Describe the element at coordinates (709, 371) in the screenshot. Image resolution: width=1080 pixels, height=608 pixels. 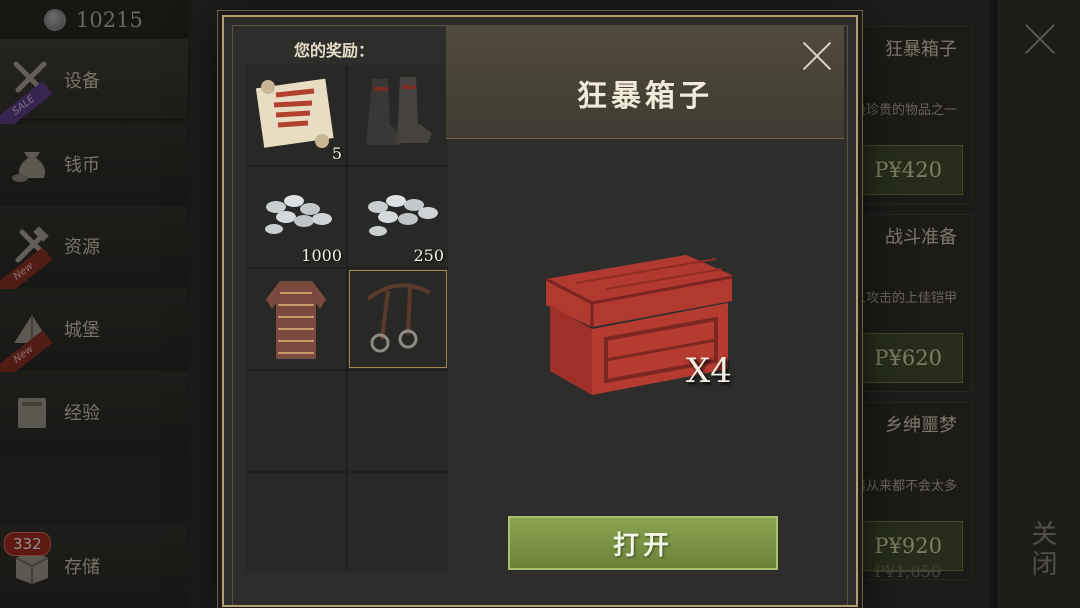
I see `chest-count: X4` at that location.